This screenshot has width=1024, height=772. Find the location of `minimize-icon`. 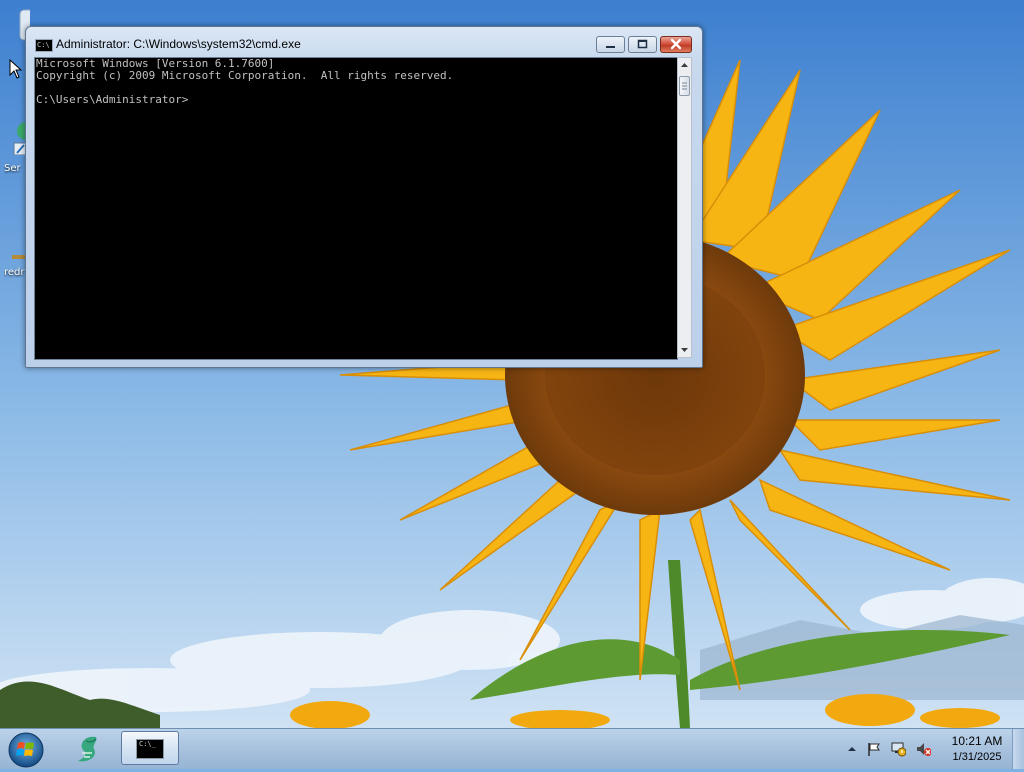

minimize-icon is located at coordinates (610, 47).